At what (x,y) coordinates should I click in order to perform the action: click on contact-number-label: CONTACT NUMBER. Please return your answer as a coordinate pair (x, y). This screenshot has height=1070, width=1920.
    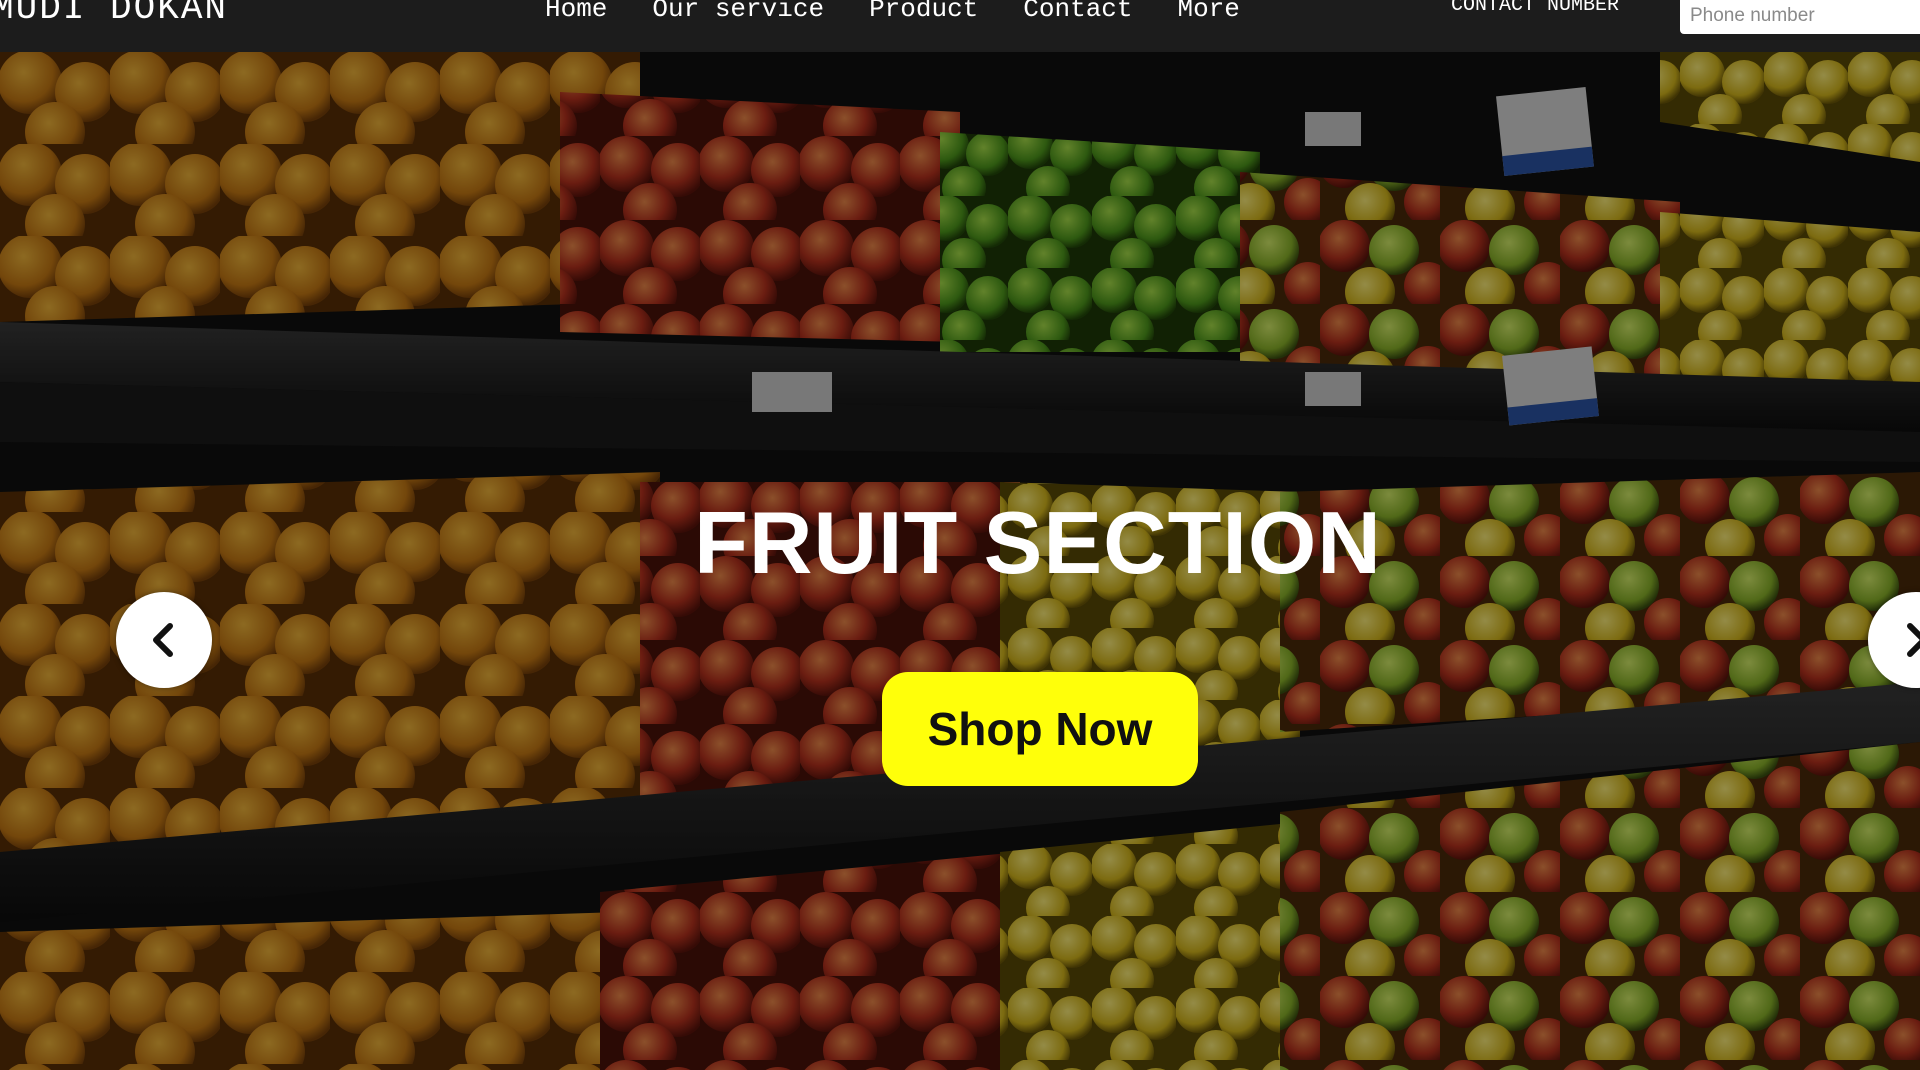
    Looking at the image, I should click on (1535, 8).